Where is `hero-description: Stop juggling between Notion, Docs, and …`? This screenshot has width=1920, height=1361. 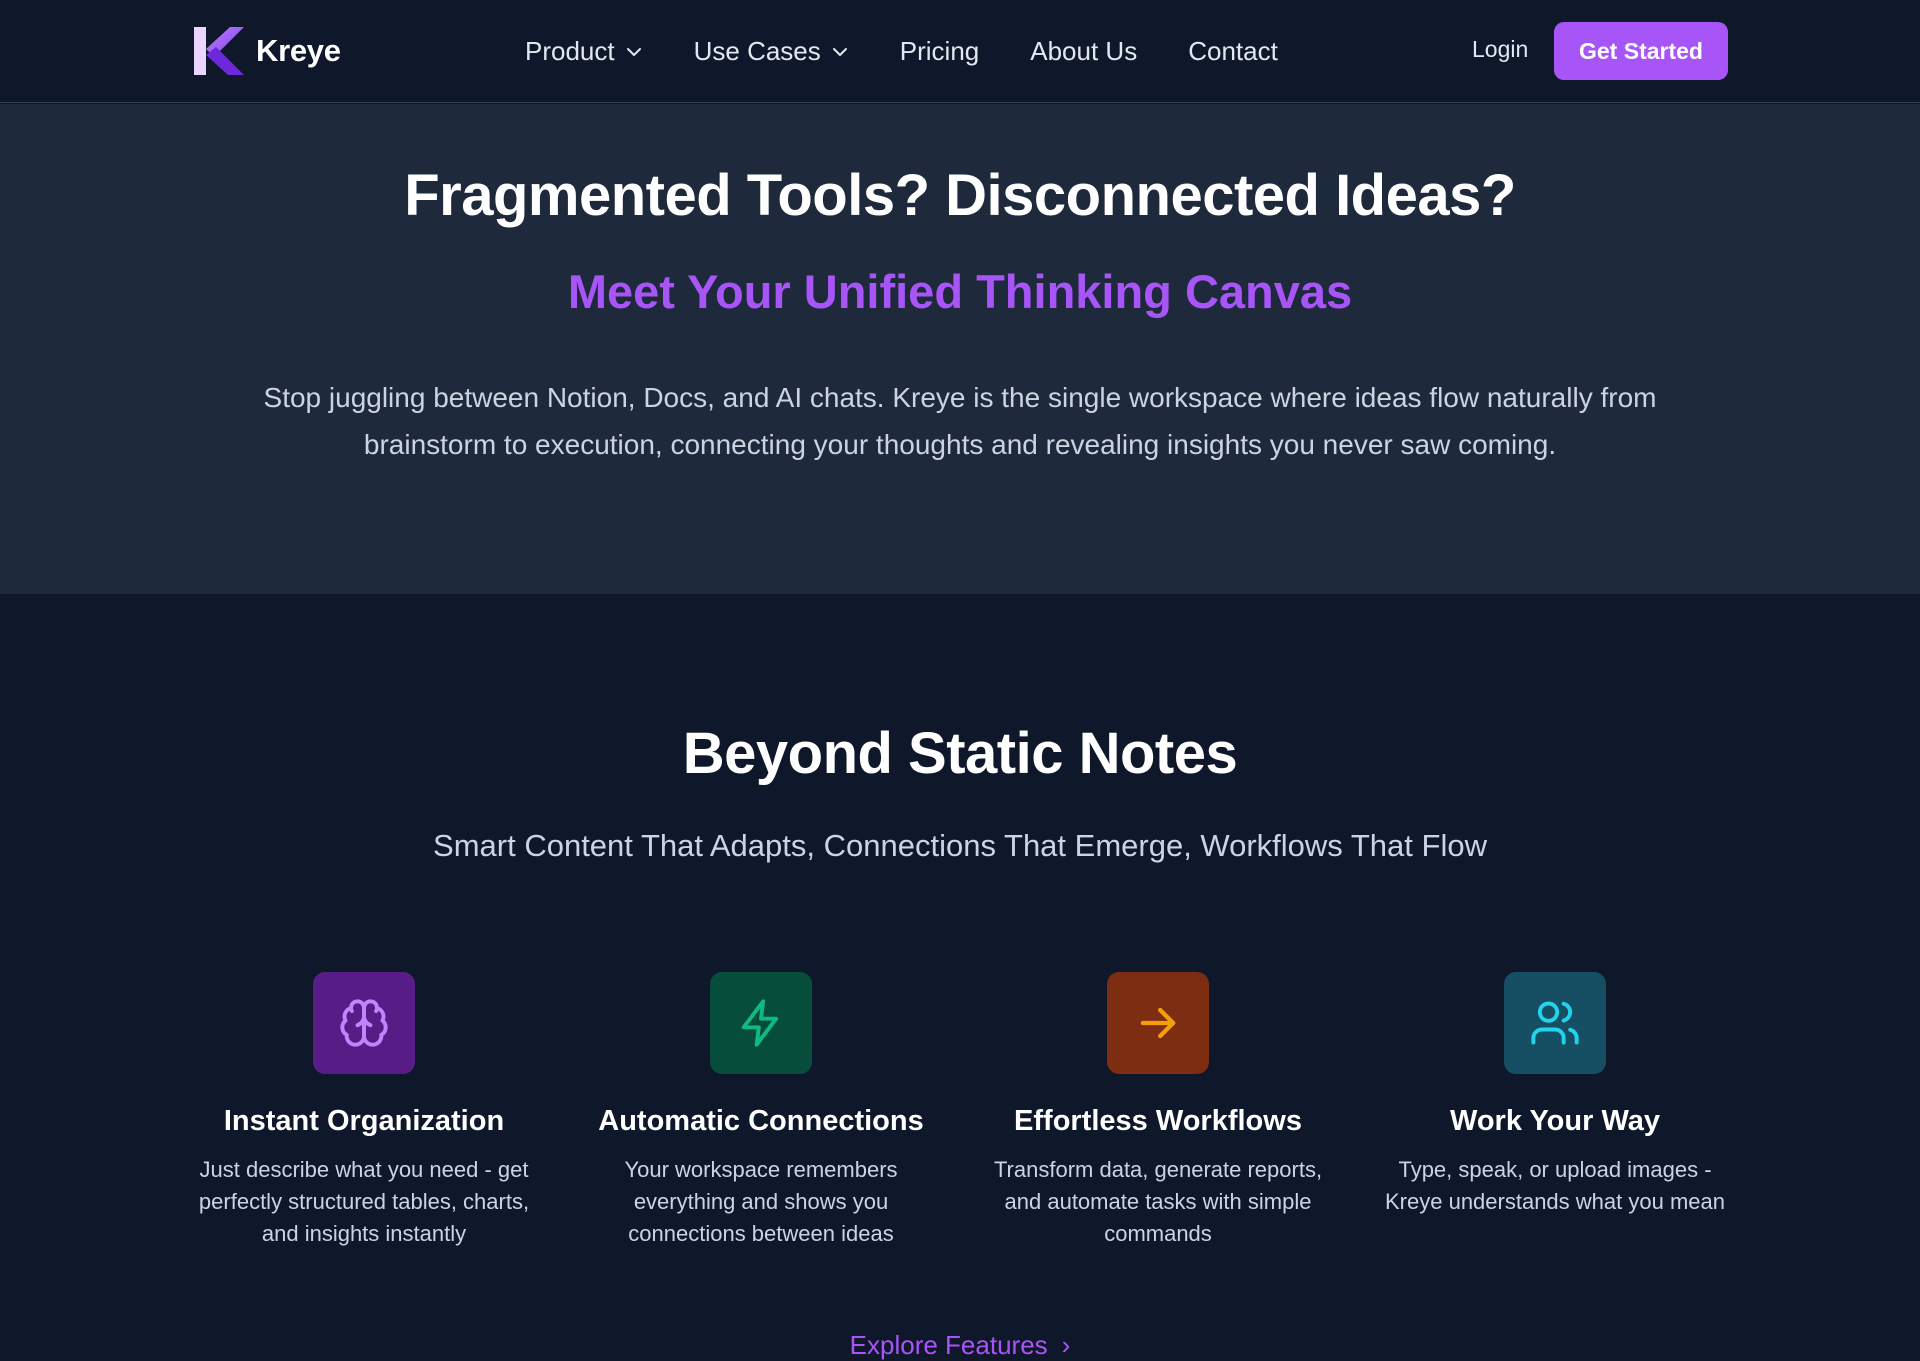 hero-description: Stop juggling between Notion, Docs, and … is located at coordinates (960, 421).